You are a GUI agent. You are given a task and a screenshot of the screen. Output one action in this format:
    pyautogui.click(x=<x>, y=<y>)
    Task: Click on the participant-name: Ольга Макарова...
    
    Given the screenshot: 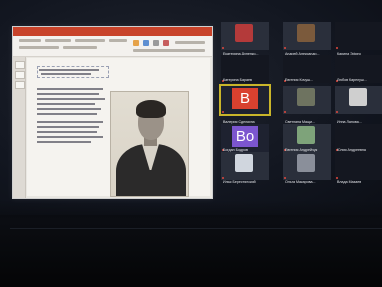 What is the action you would take?
    pyautogui.click(x=300, y=182)
    